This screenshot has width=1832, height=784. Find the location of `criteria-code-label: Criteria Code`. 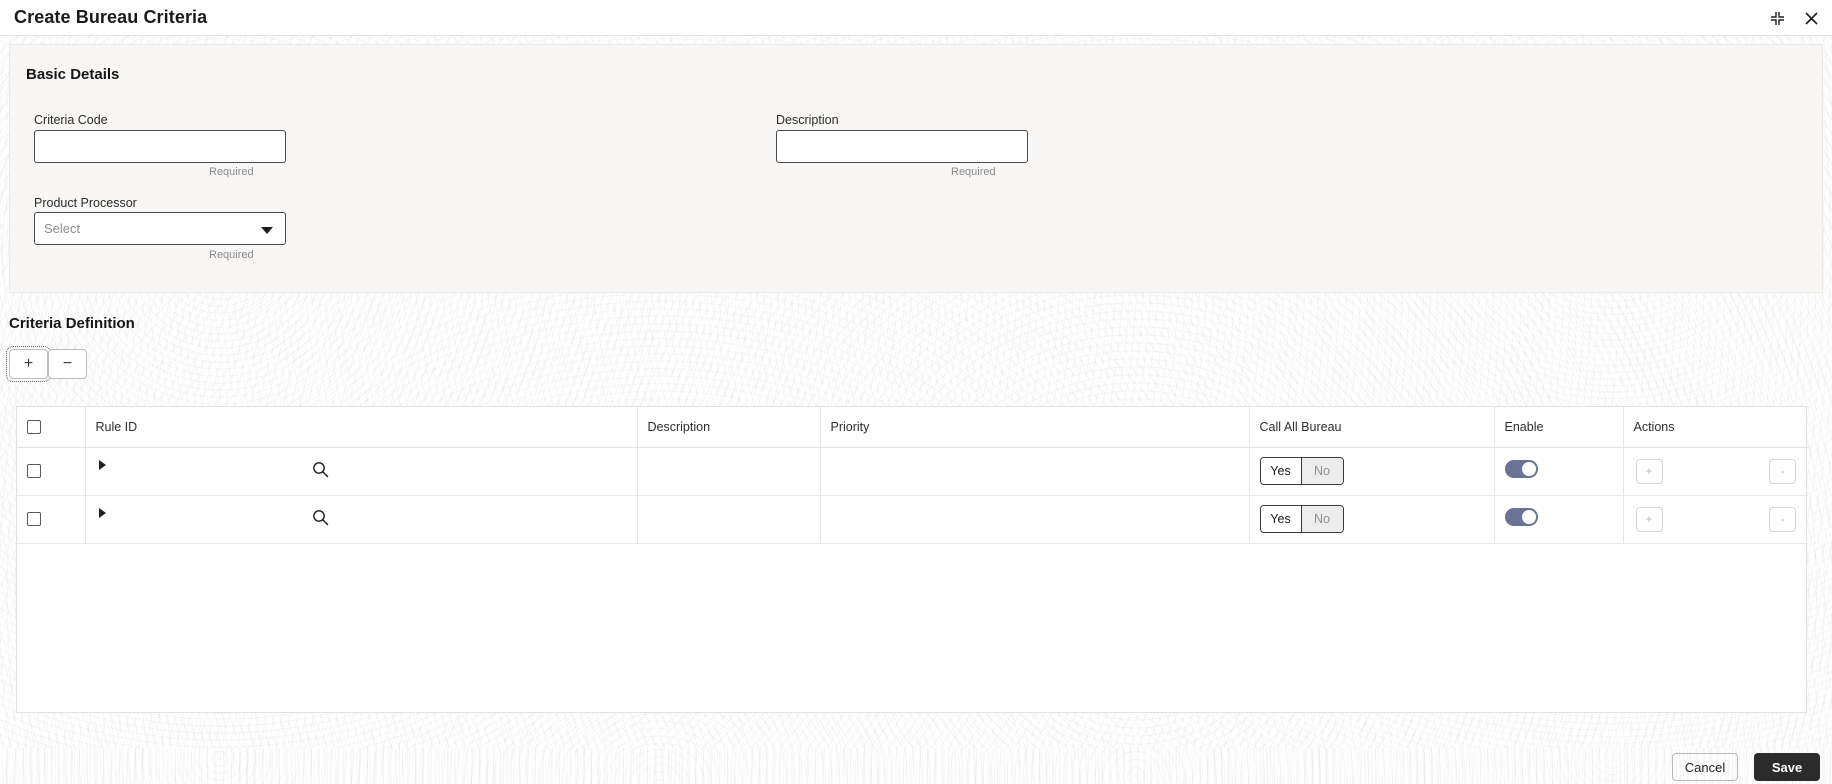

criteria-code-label: Criteria Code is located at coordinates (71, 120).